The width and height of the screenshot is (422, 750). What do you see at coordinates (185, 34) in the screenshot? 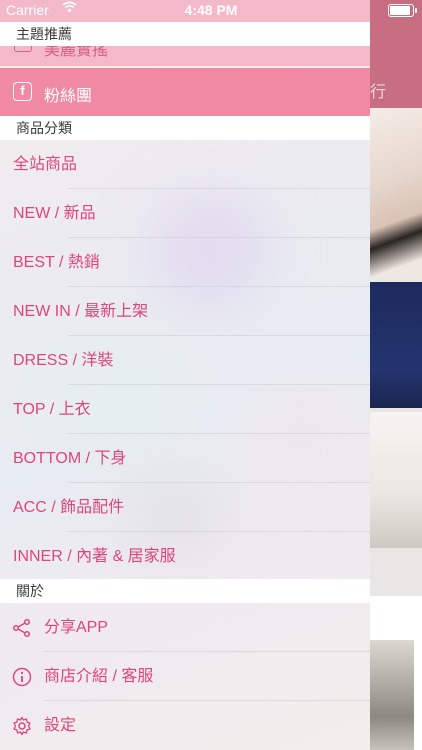
I see `section-header-themes: 主題推薦` at bounding box center [185, 34].